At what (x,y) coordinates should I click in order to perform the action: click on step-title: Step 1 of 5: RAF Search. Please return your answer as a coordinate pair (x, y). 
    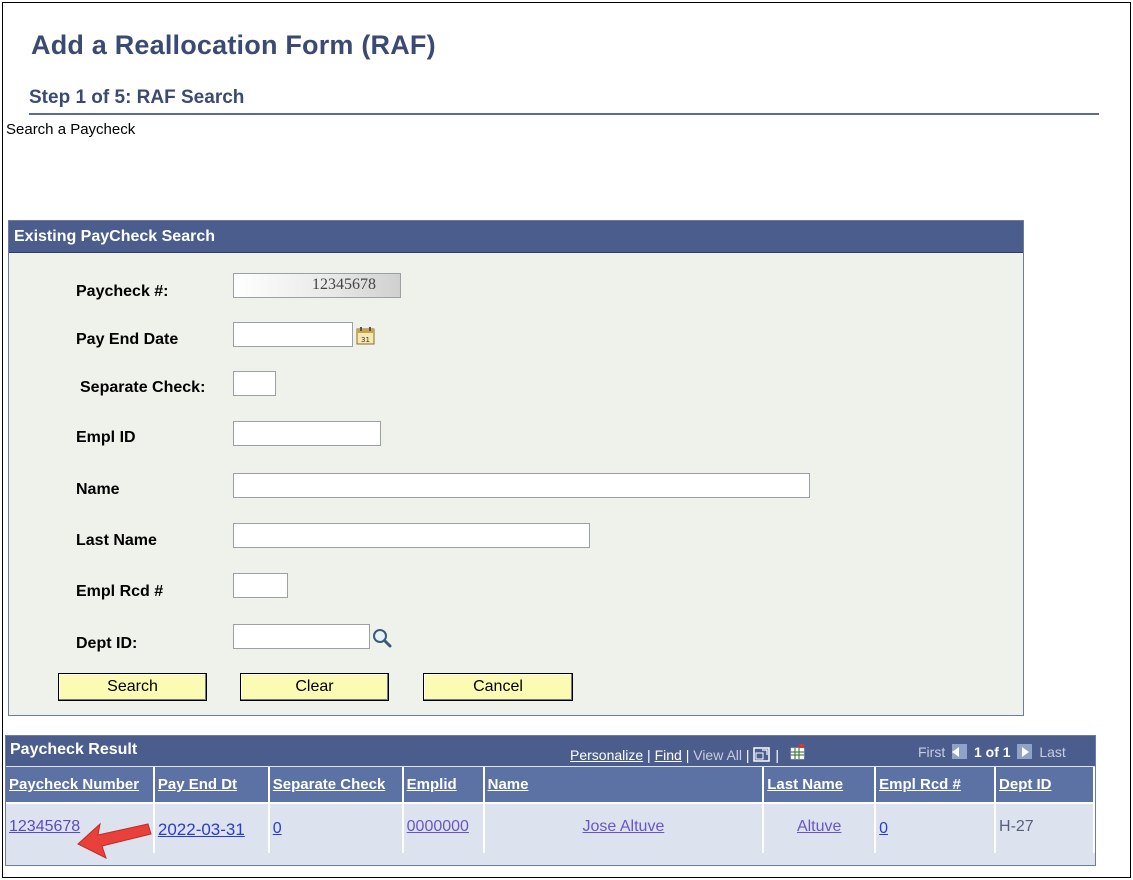
    Looking at the image, I should click on (137, 97).